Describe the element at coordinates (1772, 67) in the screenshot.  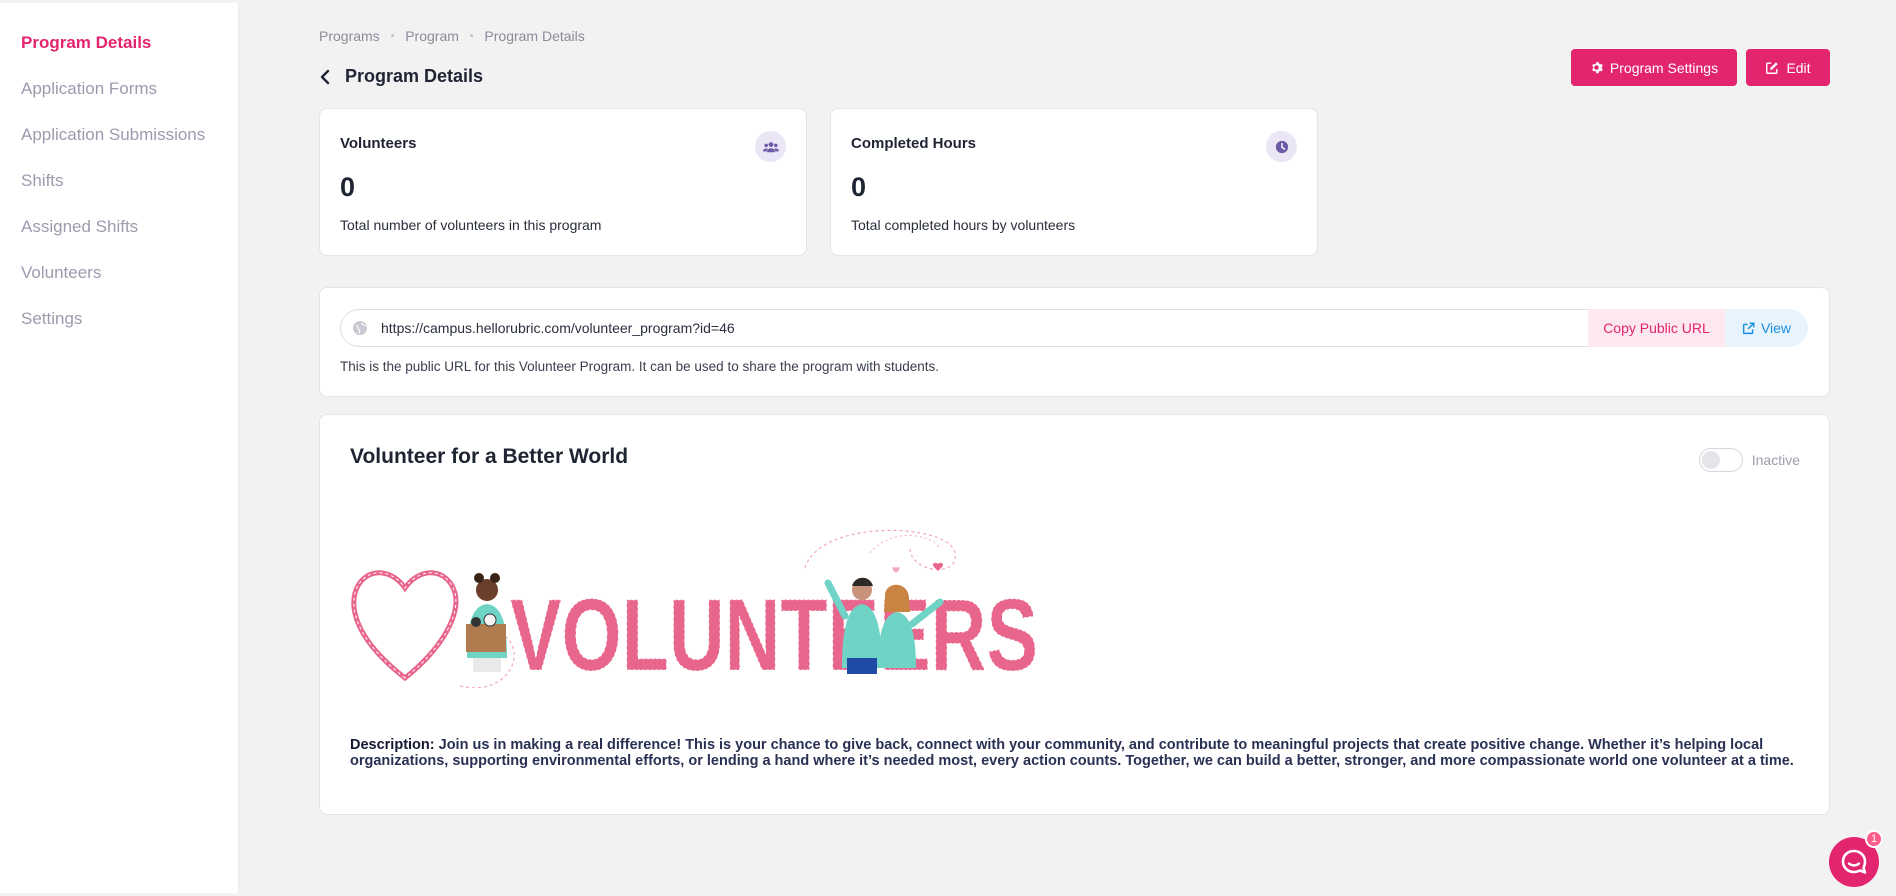
I see `edit-icon` at that location.